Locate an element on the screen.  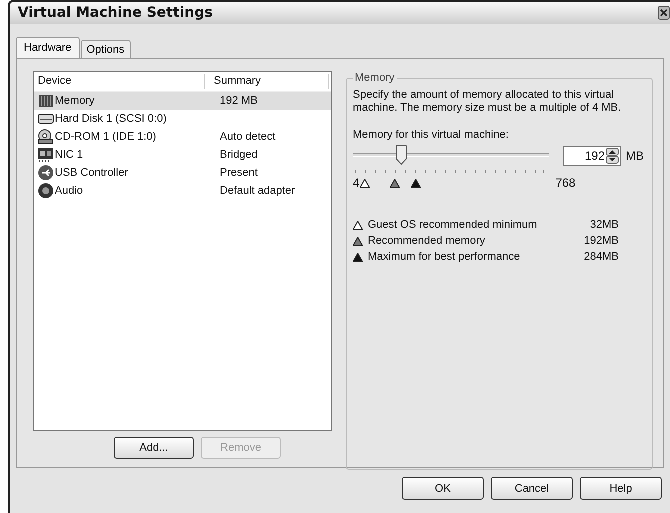
max-label: 768 is located at coordinates (566, 183).